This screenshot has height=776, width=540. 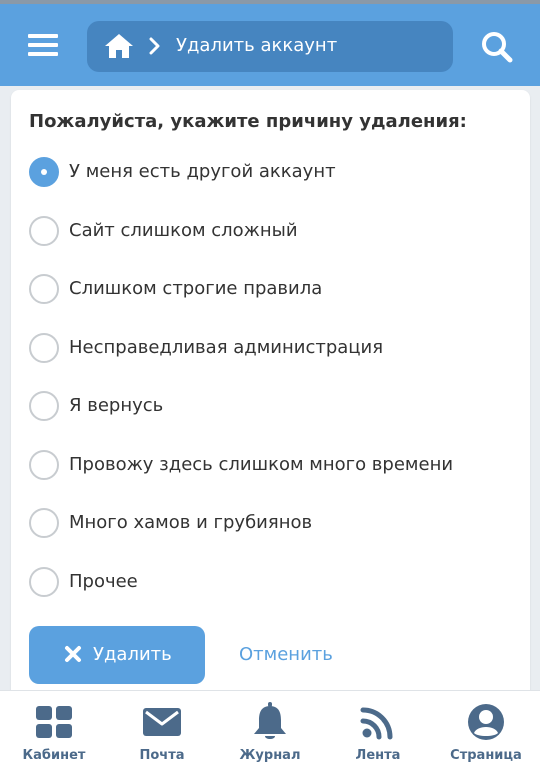 What do you see at coordinates (54, 722) in the screenshot?
I see `grid-icon` at bounding box center [54, 722].